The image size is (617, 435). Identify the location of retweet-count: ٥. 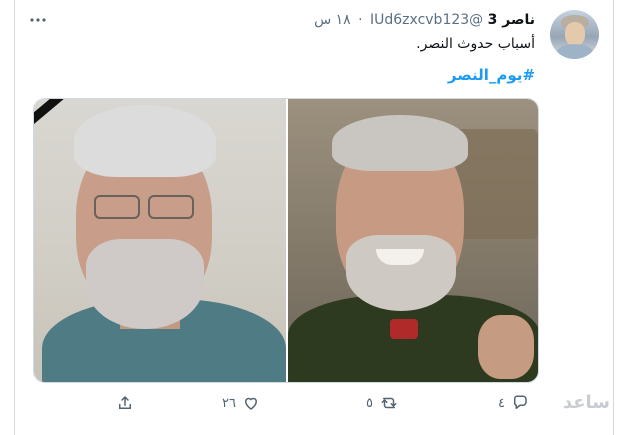
(369, 403).